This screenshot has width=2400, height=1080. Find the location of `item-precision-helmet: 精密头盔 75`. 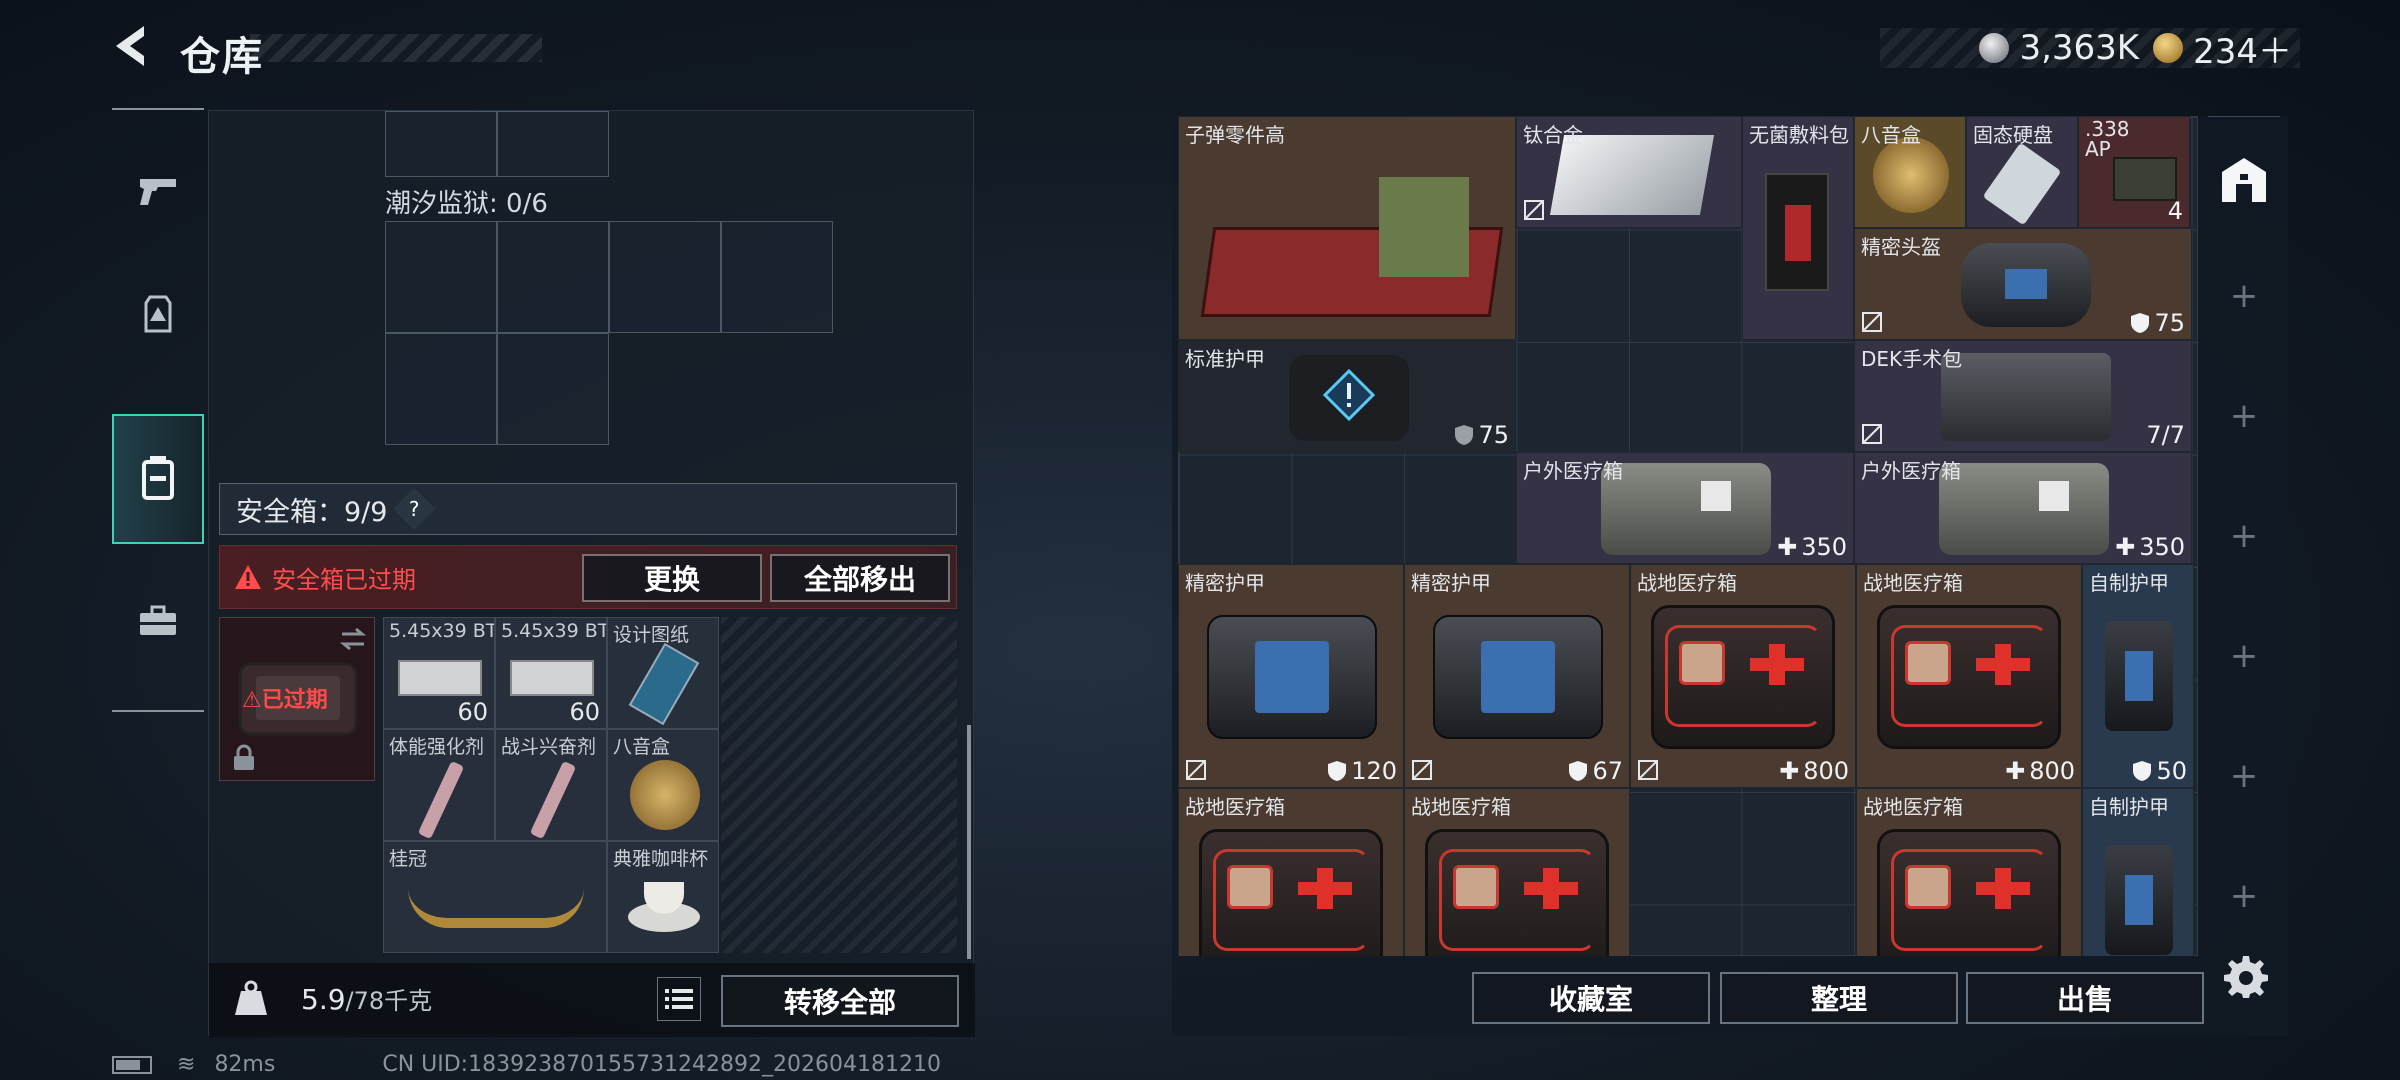

item-precision-helmet: 精密头盔 75 is located at coordinates (2023, 284).